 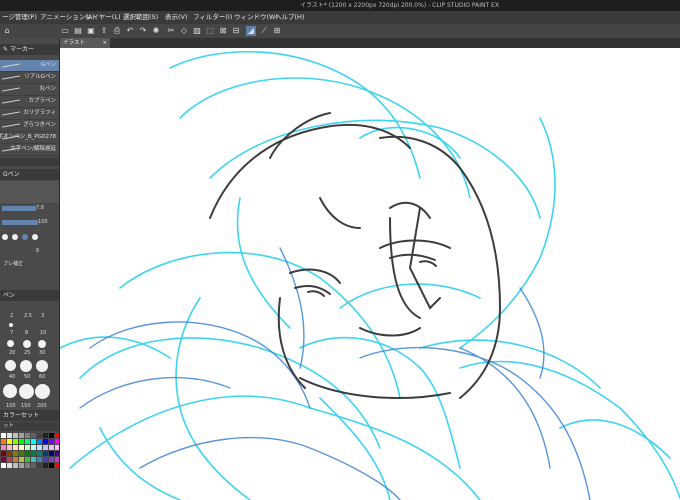 What do you see at coordinates (29, 102) in the screenshot?
I see `brush-item: カブラペン` at bounding box center [29, 102].